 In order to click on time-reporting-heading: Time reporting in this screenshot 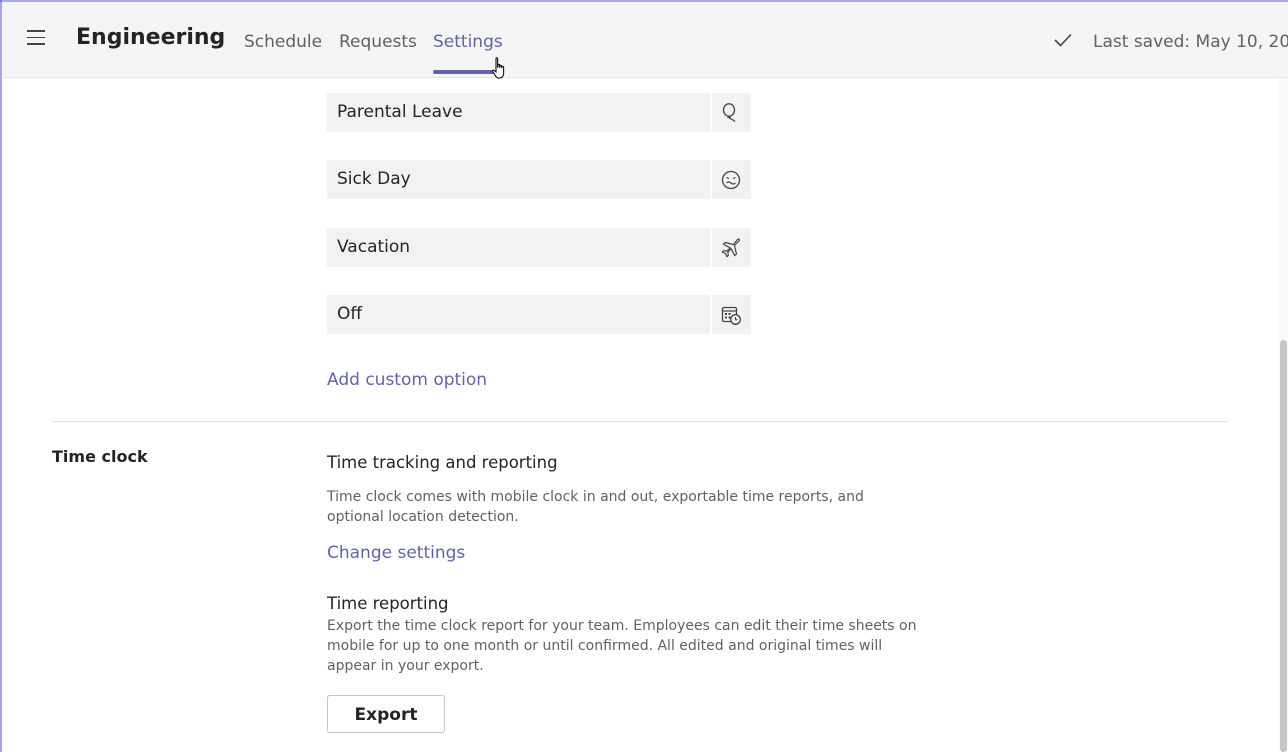, I will do `click(388, 603)`.